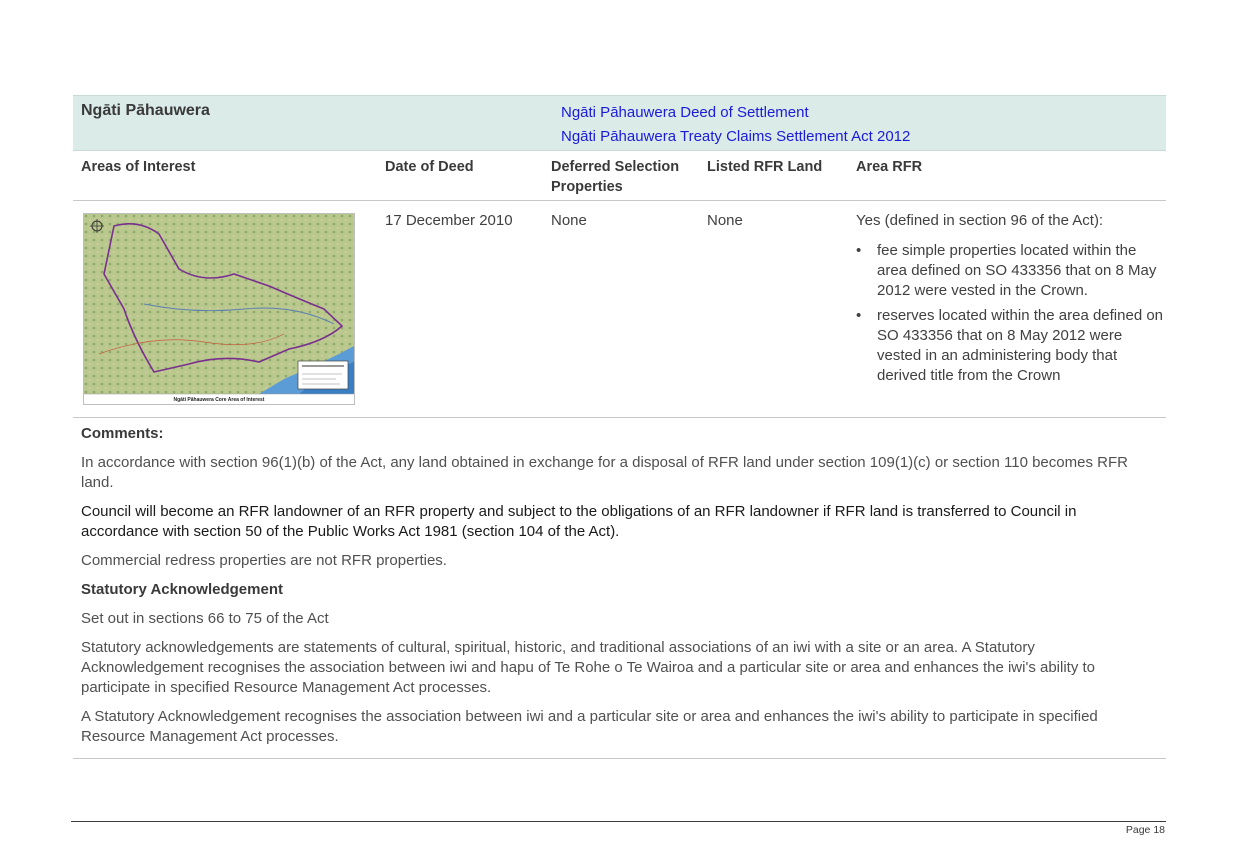 The image size is (1237, 868). Describe the element at coordinates (429, 167) in the screenshot. I see `col-date-of-deed: Date of Deed` at that location.